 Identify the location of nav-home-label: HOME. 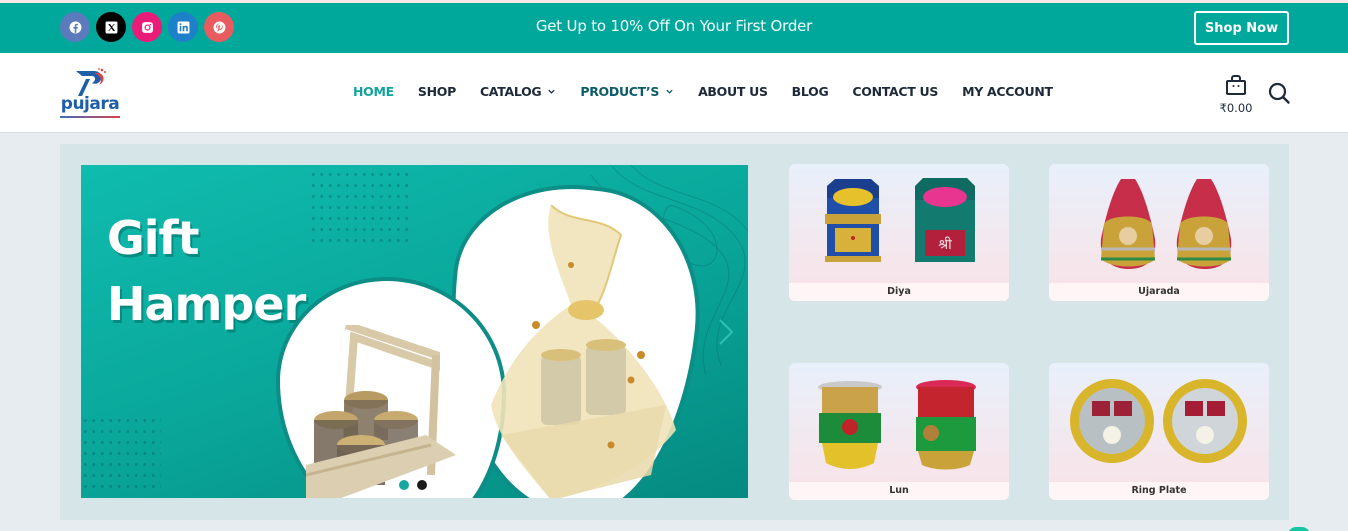
(373, 91).